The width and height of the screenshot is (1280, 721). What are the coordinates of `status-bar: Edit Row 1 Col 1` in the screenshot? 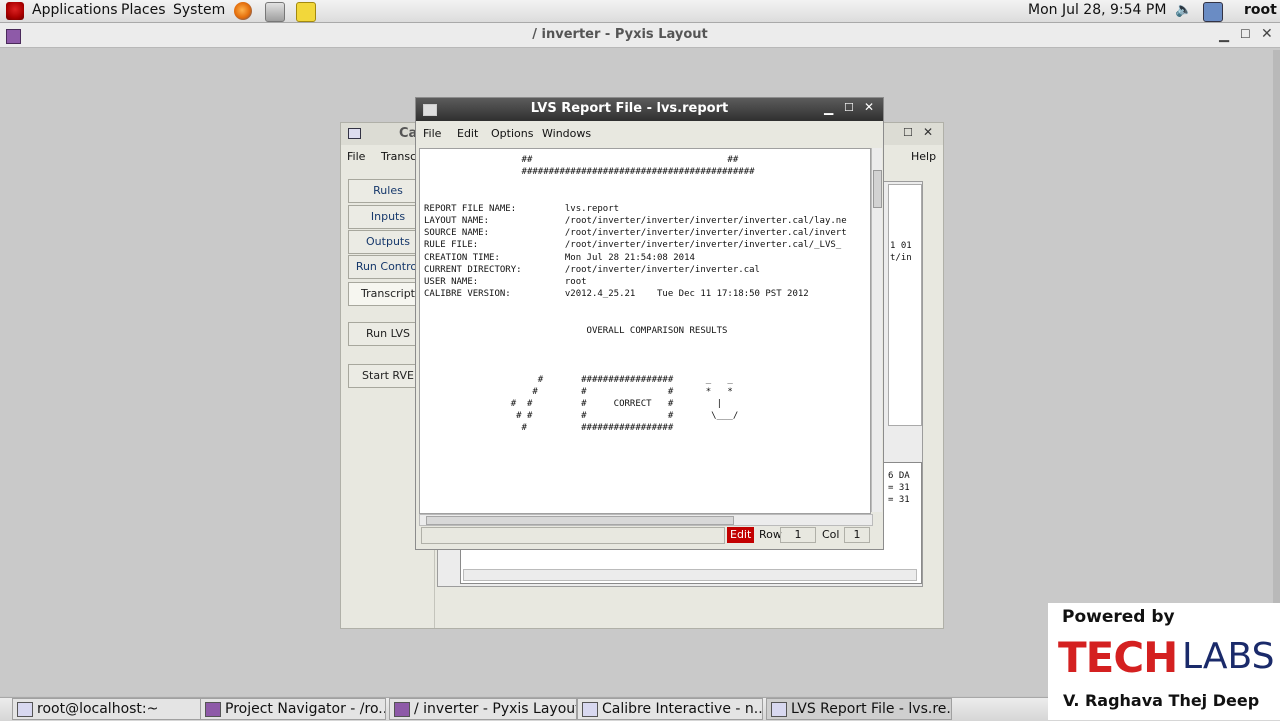 It's located at (646, 535).